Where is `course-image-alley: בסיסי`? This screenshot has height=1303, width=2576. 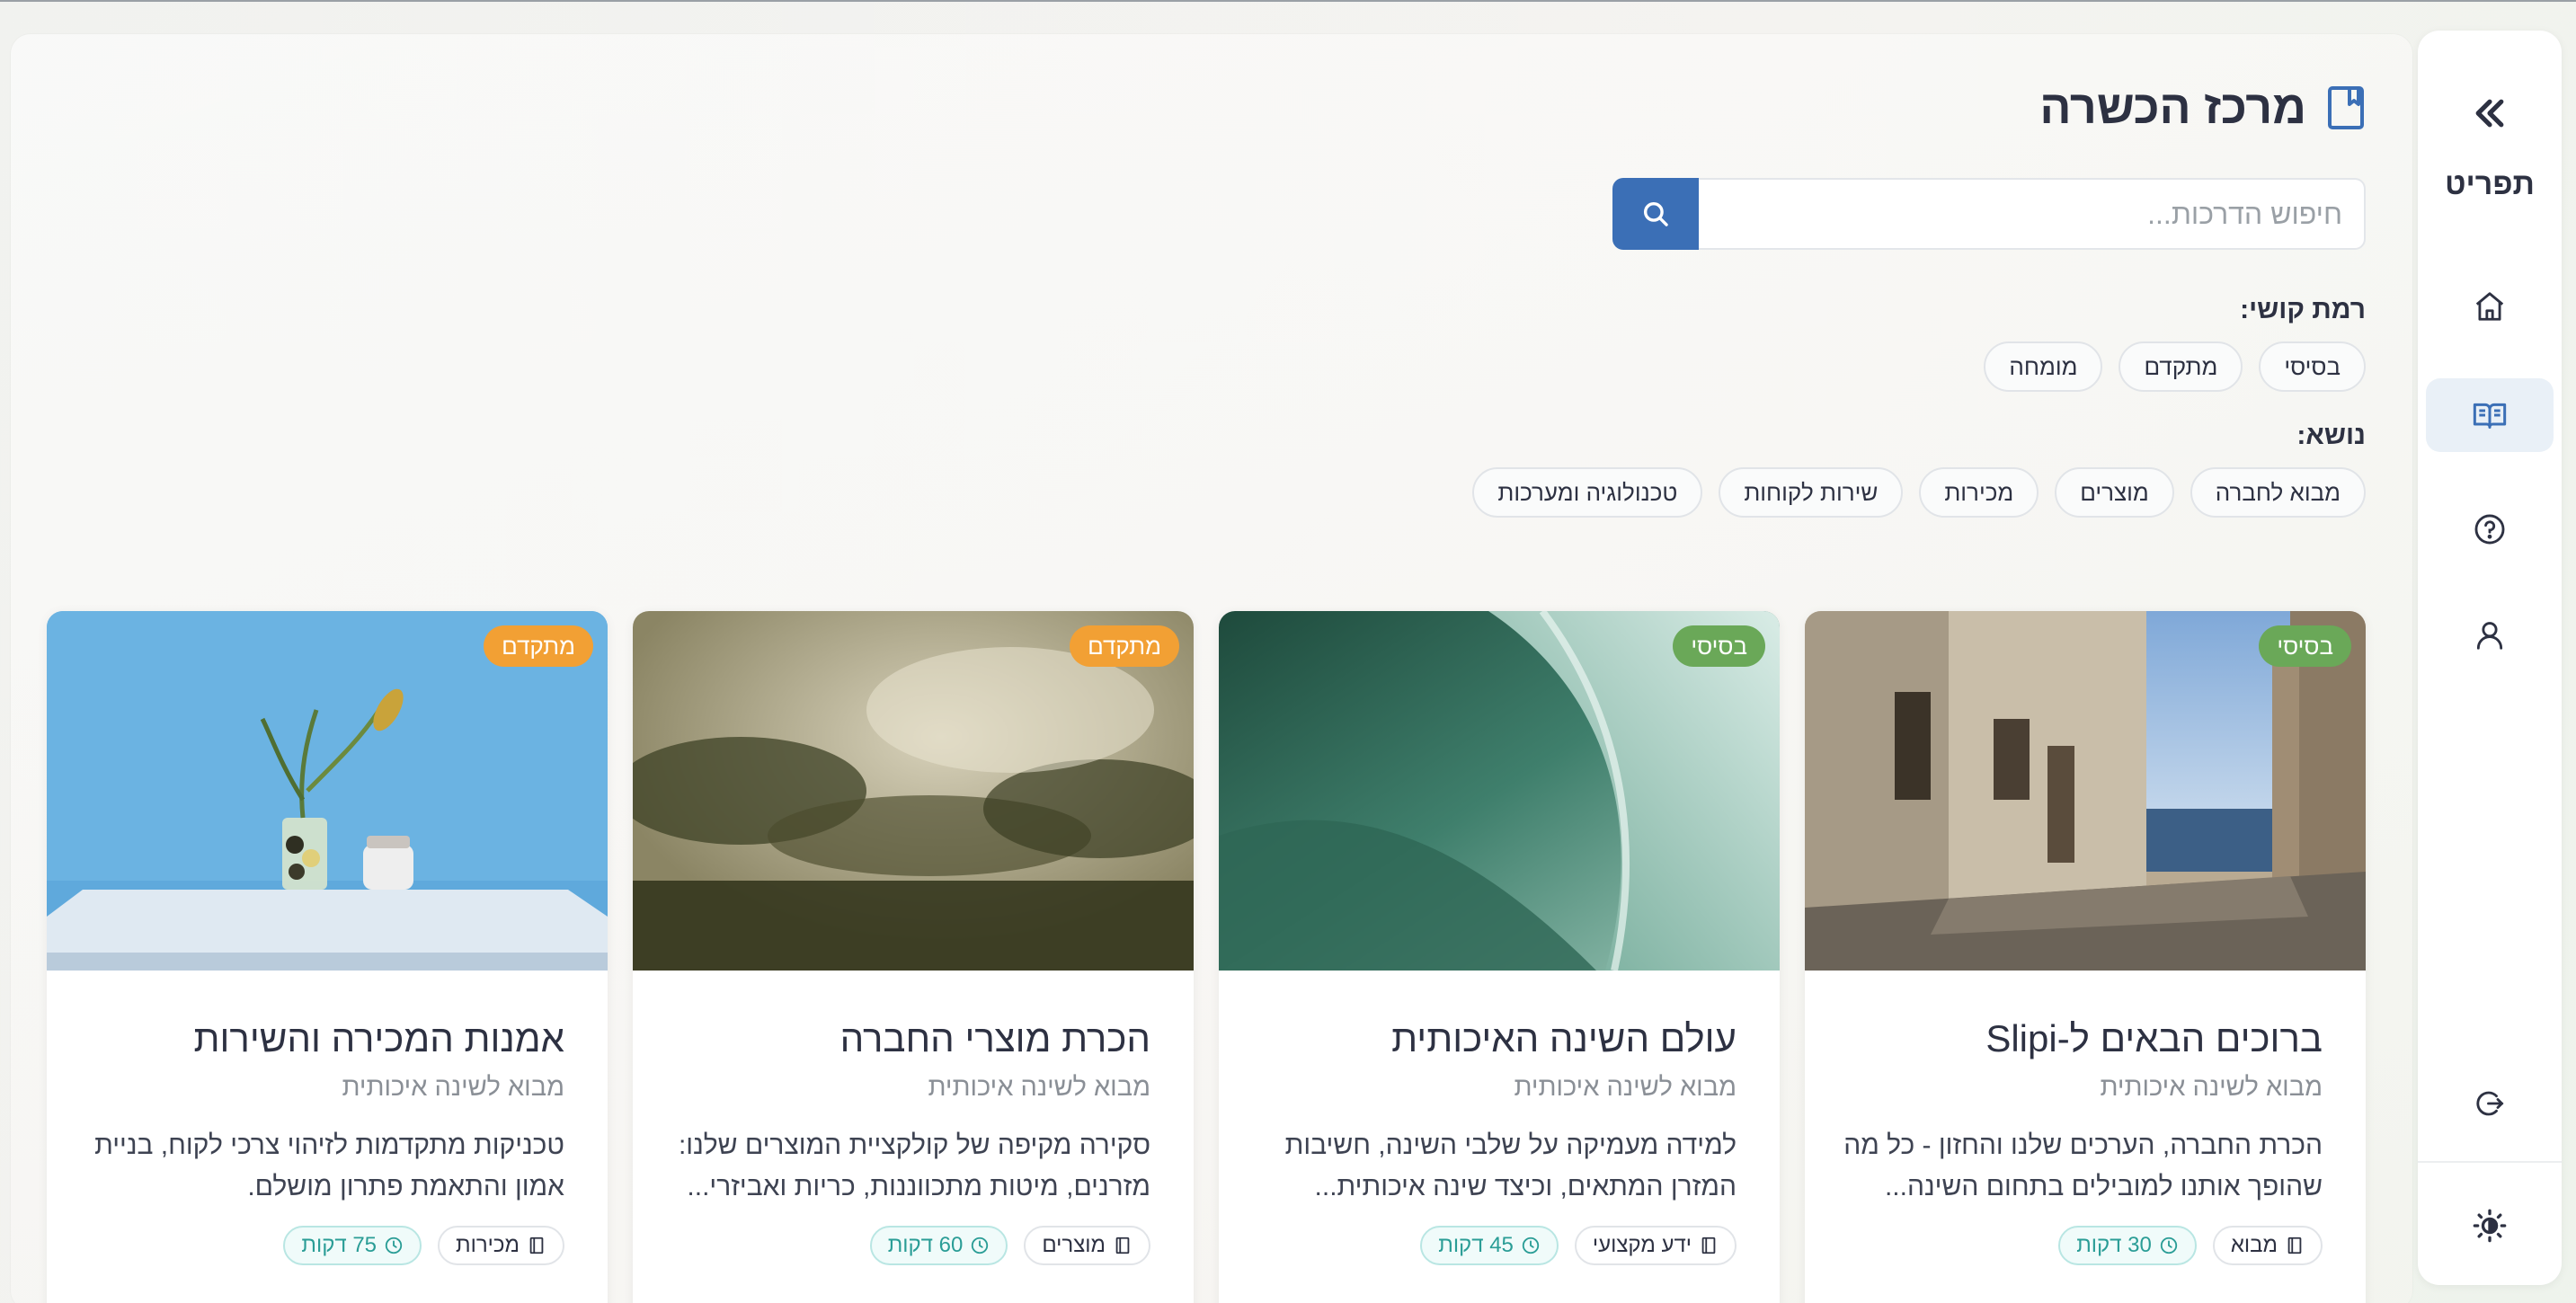 course-image-alley: בסיסי is located at coordinates (2085, 791).